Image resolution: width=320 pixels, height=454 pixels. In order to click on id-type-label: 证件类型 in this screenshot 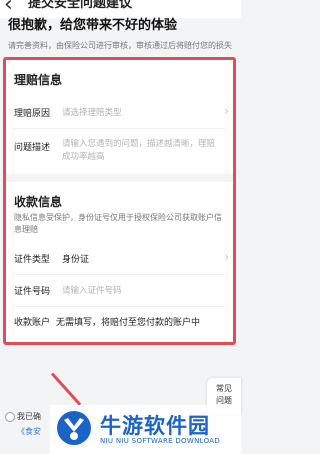, I will do `click(32, 260)`.